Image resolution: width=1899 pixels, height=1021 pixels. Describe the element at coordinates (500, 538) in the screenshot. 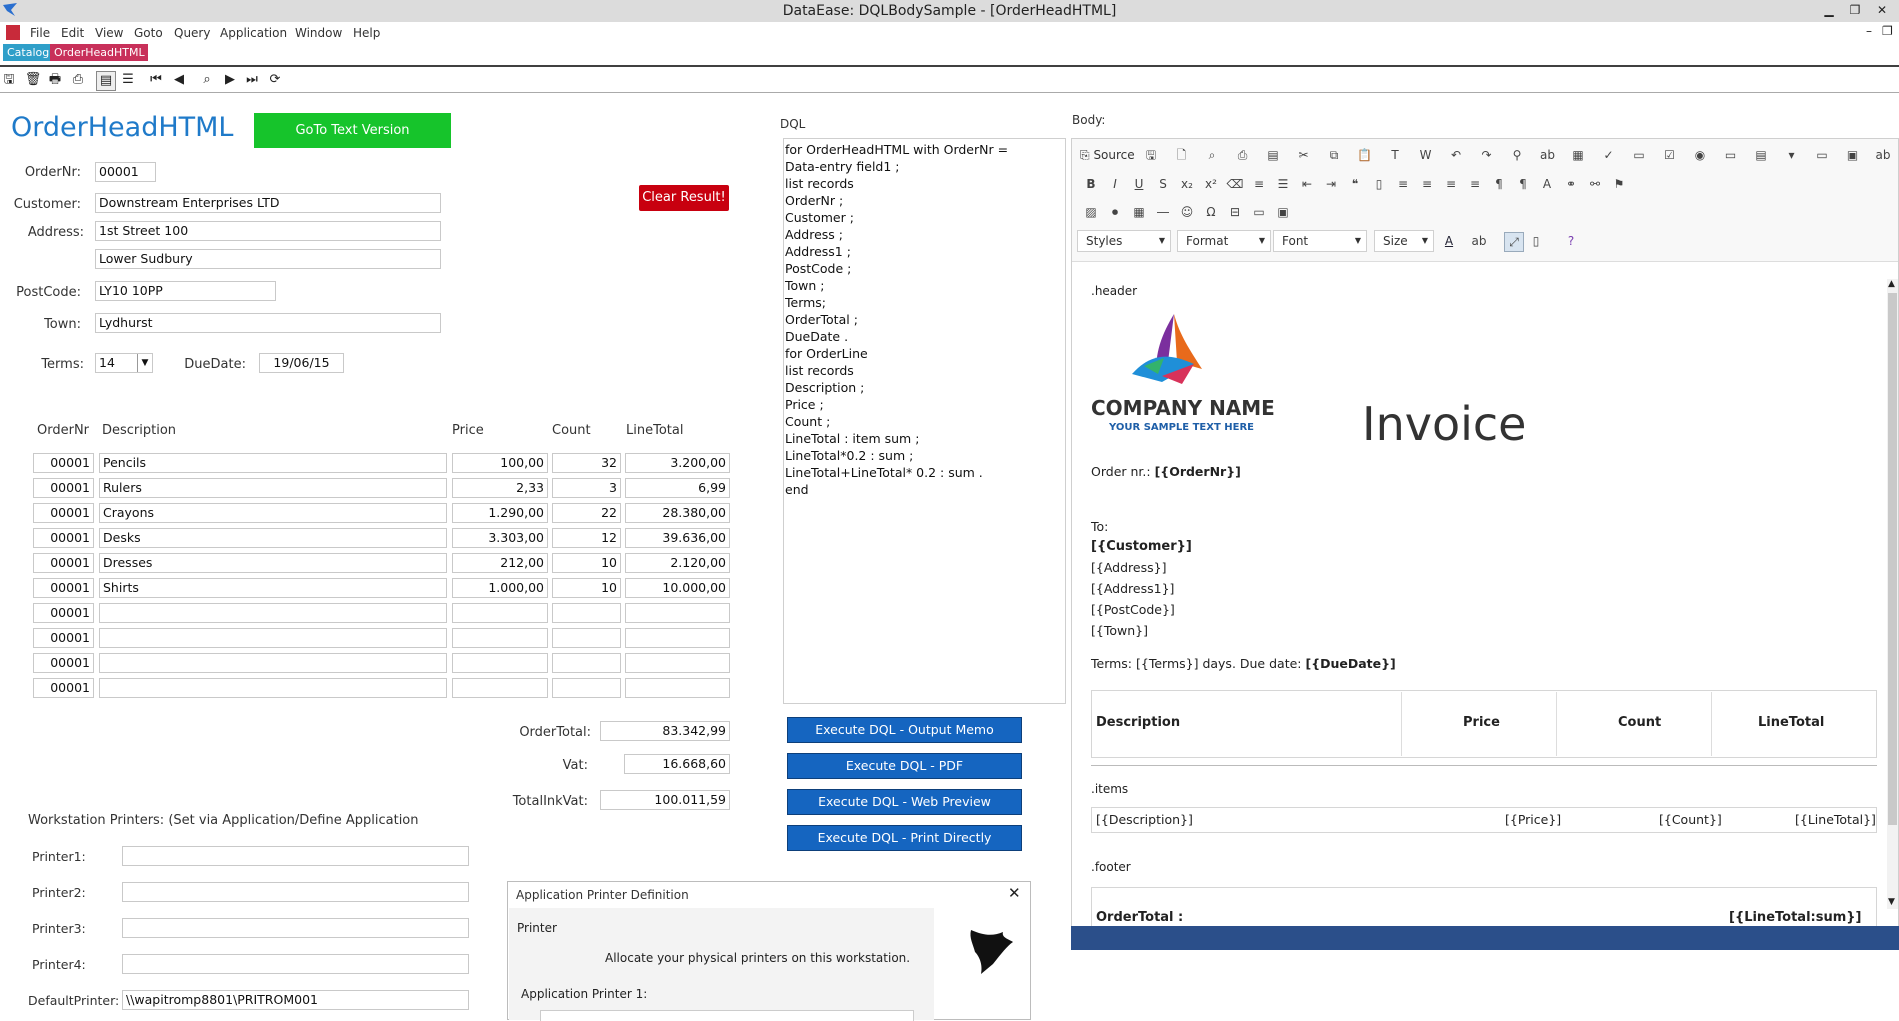

I see `cell-price: 3.303,00` at that location.